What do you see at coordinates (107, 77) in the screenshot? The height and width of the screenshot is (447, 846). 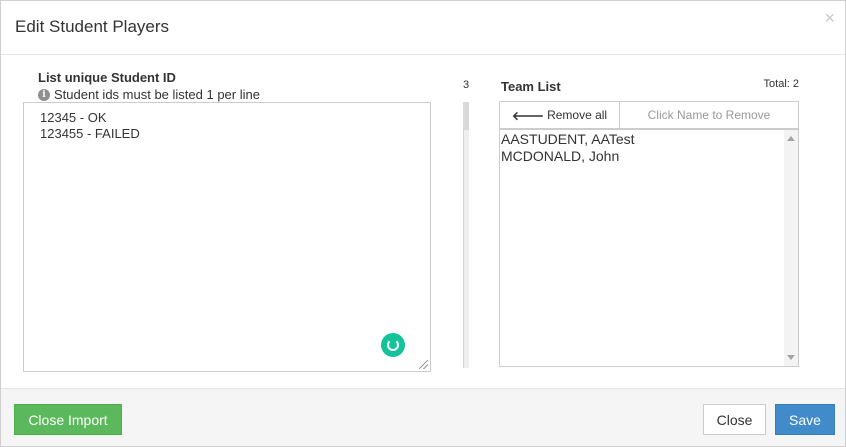 I see `student-id-label: List unique Student ID` at bounding box center [107, 77].